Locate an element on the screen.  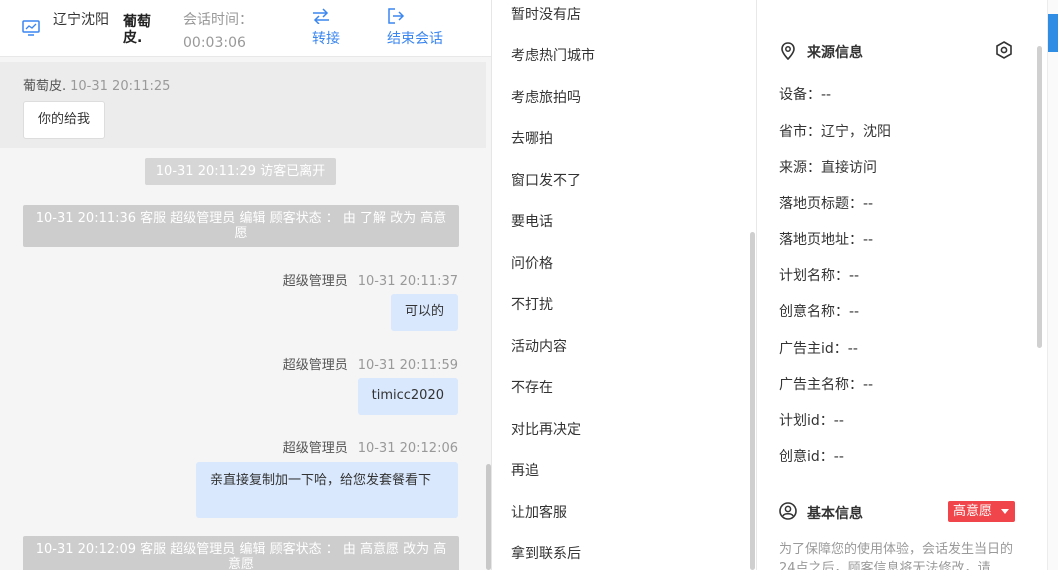
info-field-plan-name: 计划名称：-- is located at coordinates (819, 276).